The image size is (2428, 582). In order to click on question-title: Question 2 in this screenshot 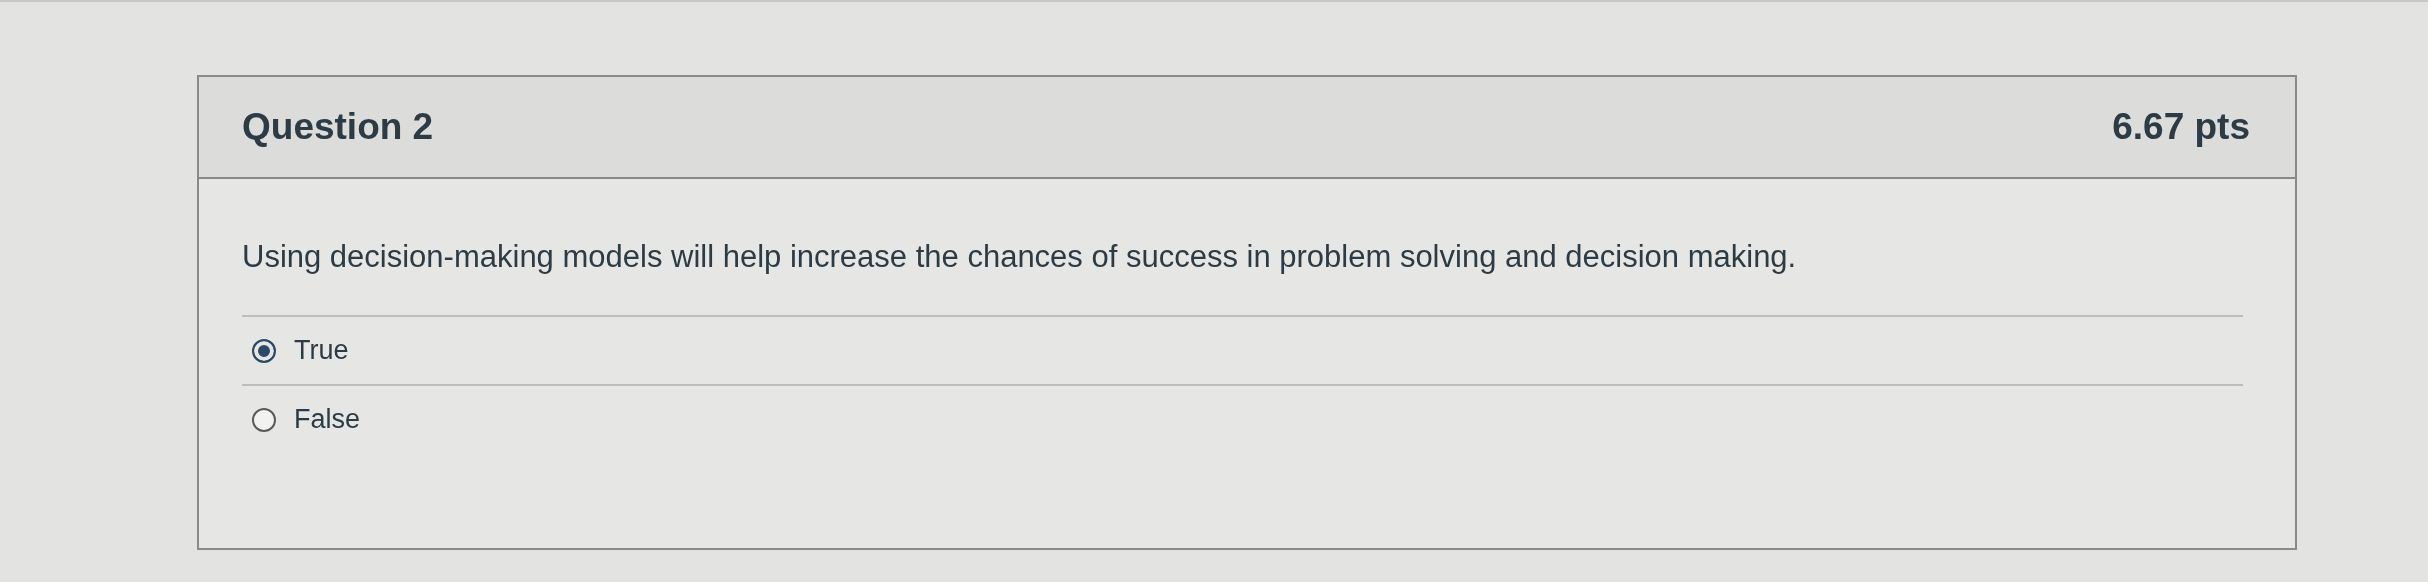, I will do `click(338, 127)`.